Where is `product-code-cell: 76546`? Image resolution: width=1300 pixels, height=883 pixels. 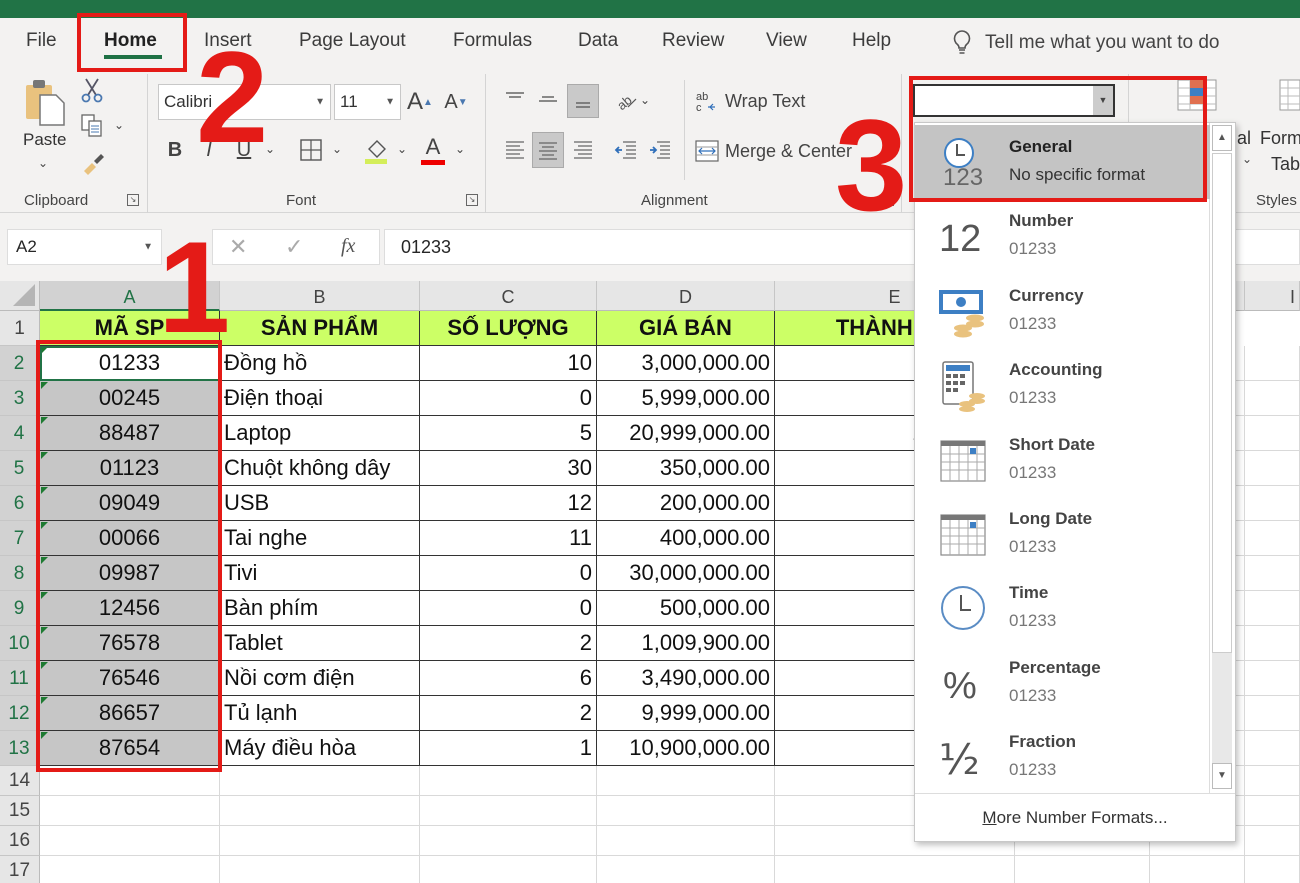 product-code-cell: 76546 is located at coordinates (130, 678).